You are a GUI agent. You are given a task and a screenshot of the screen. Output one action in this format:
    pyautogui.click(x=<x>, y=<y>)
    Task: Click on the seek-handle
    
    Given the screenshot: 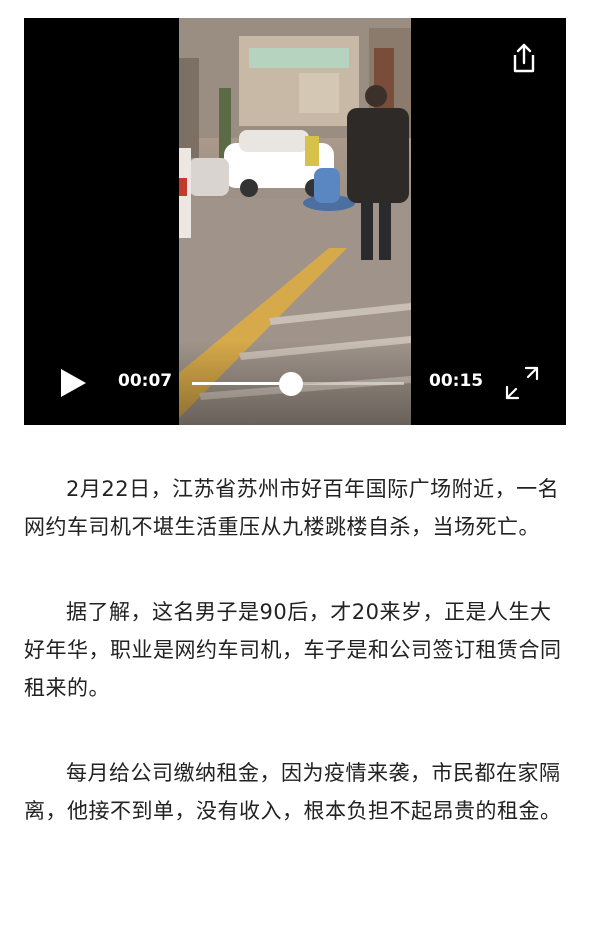 What is the action you would take?
    pyautogui.click(x=291, y=384)
    